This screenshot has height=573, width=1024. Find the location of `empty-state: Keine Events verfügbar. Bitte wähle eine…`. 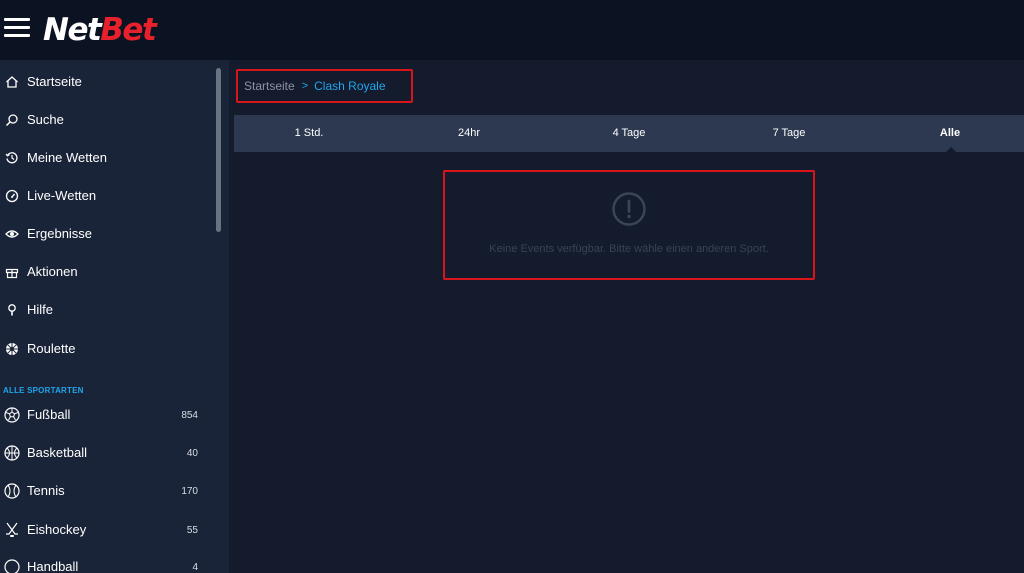

empty-state: Keine Events verfügbar. Bitte wähle eine… is located at coordinates (629, 225).